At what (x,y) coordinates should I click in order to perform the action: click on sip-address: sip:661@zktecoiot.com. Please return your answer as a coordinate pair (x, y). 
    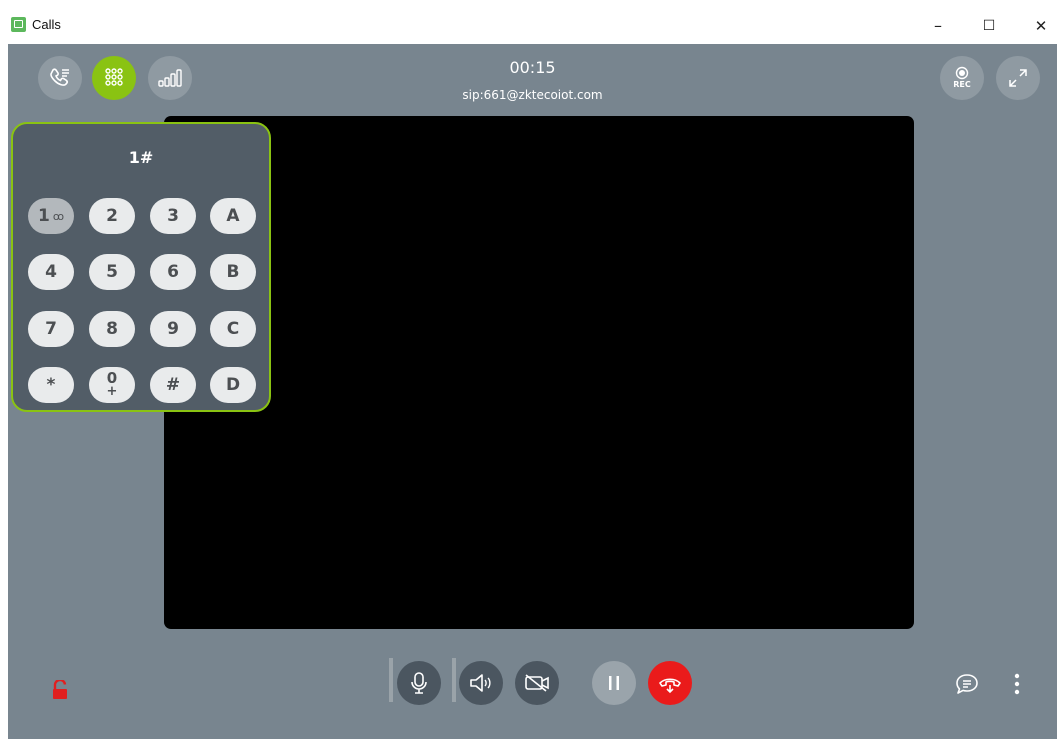
    Looking at the image, I should click on (532, 95).